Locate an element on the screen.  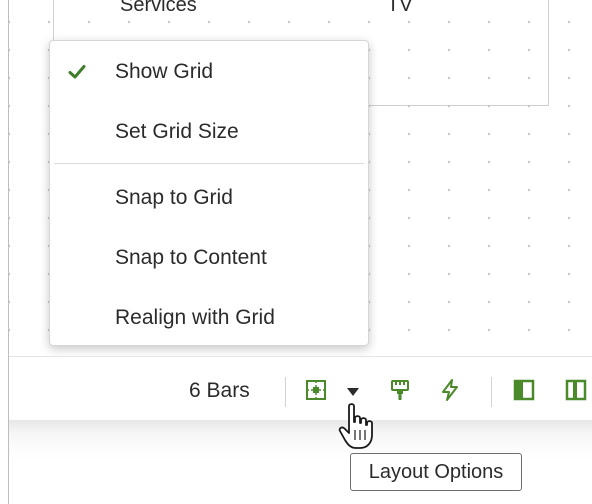
menu-item-label: Snap to Grid is located at coordinates (174, 197).